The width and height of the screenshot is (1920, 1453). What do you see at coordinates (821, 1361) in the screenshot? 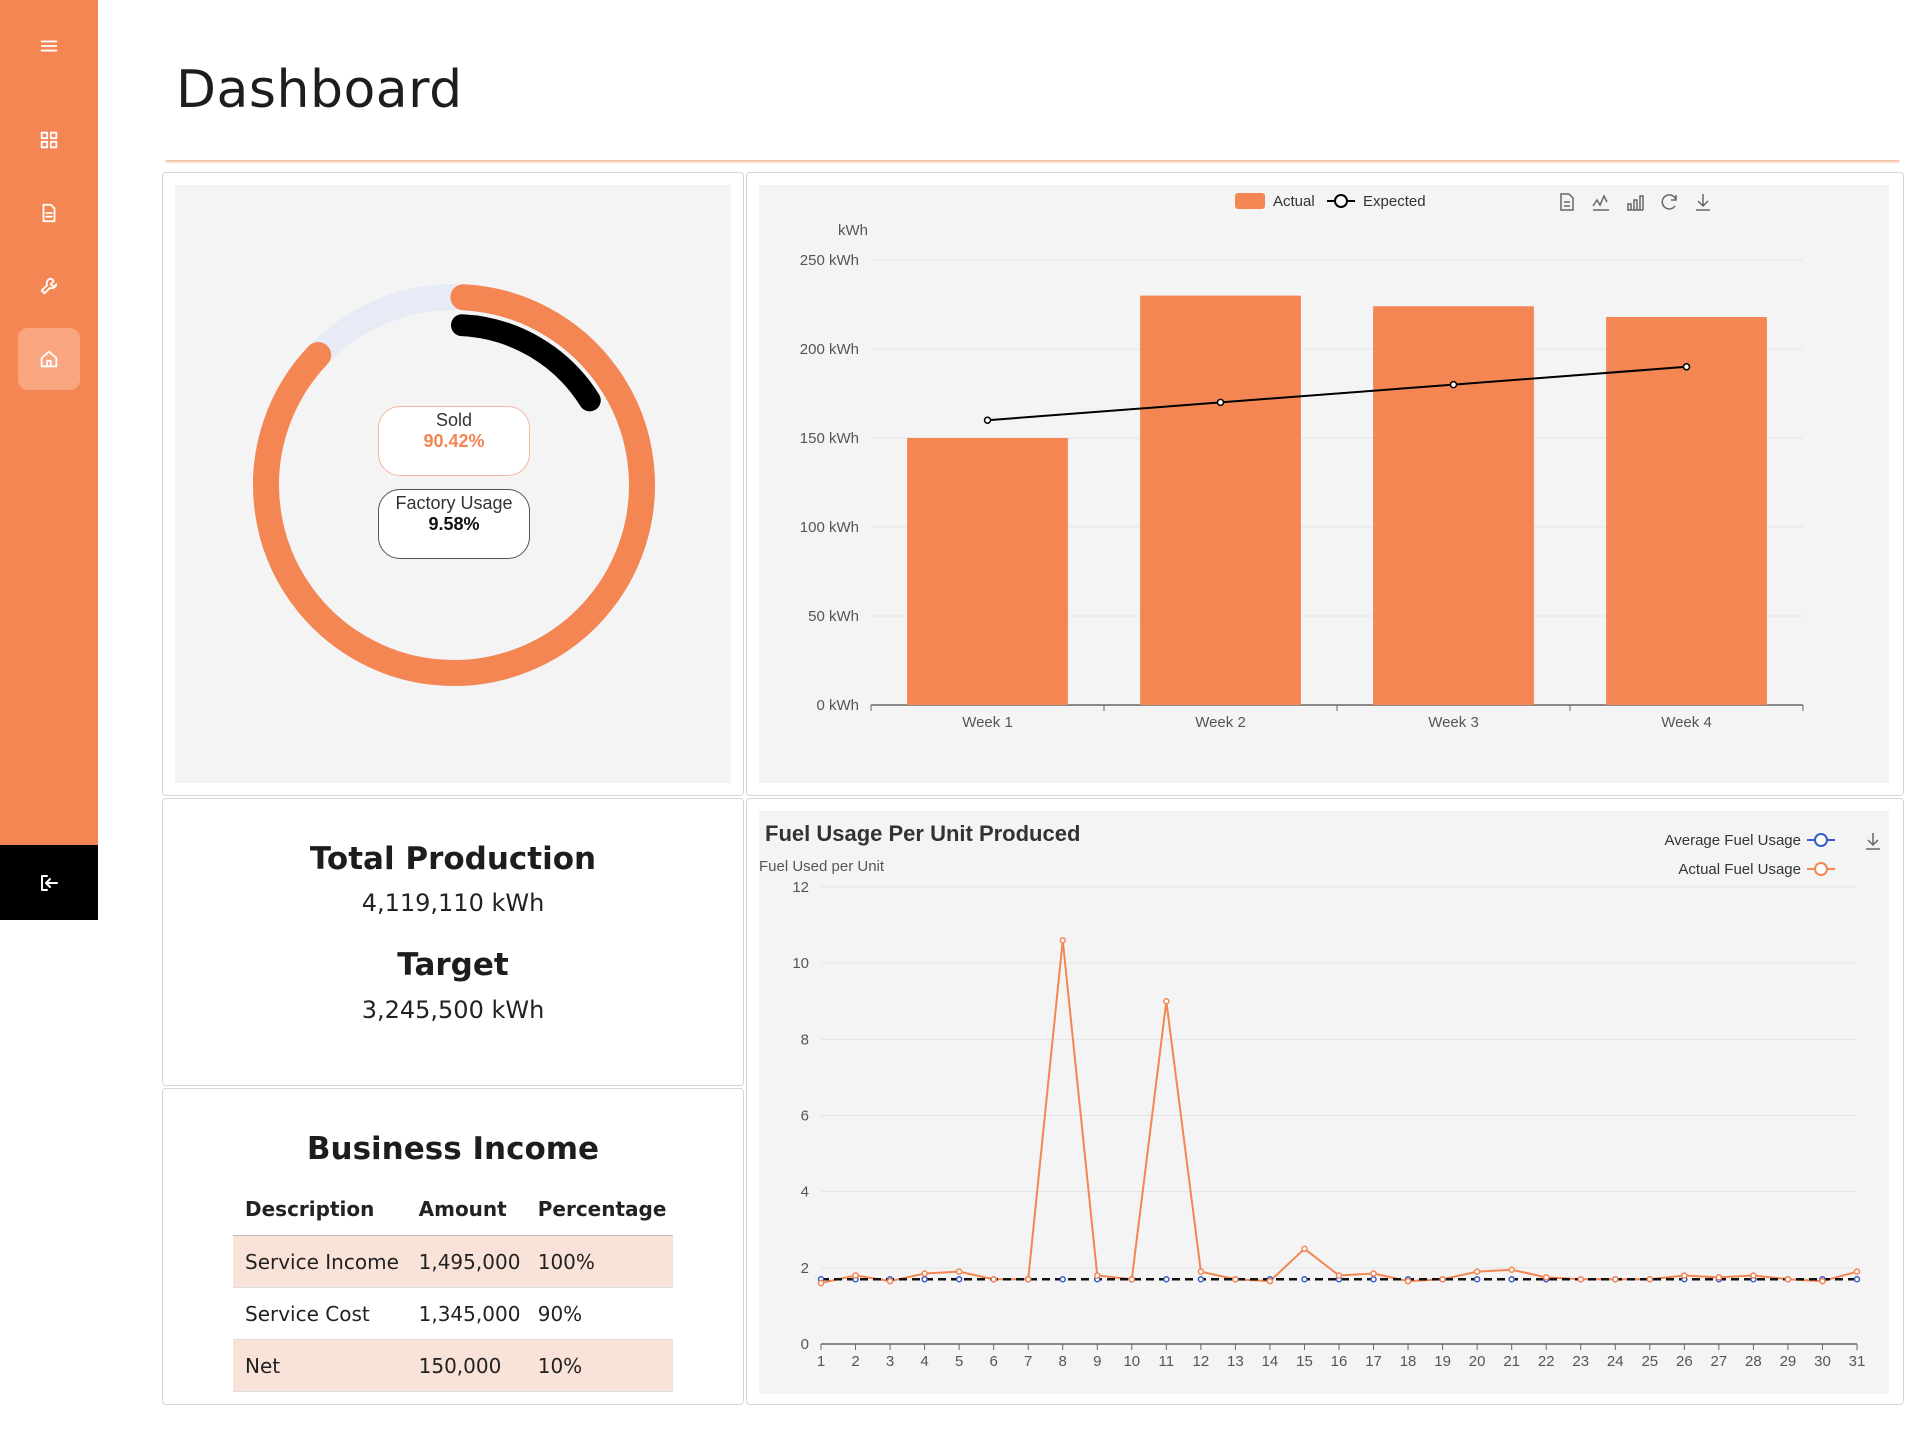
I see `x-tick-label: 1` at bounding box center [821, 1361].